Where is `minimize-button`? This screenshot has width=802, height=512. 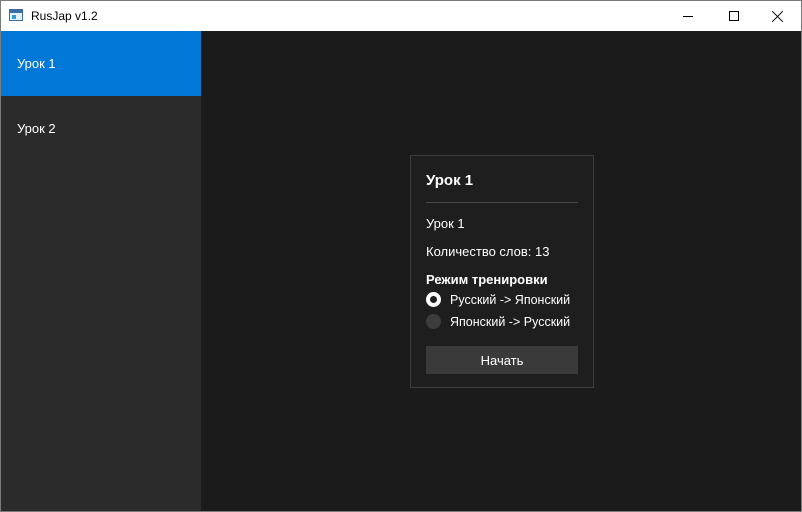
minimize-button is located at coordinates (688, 16).